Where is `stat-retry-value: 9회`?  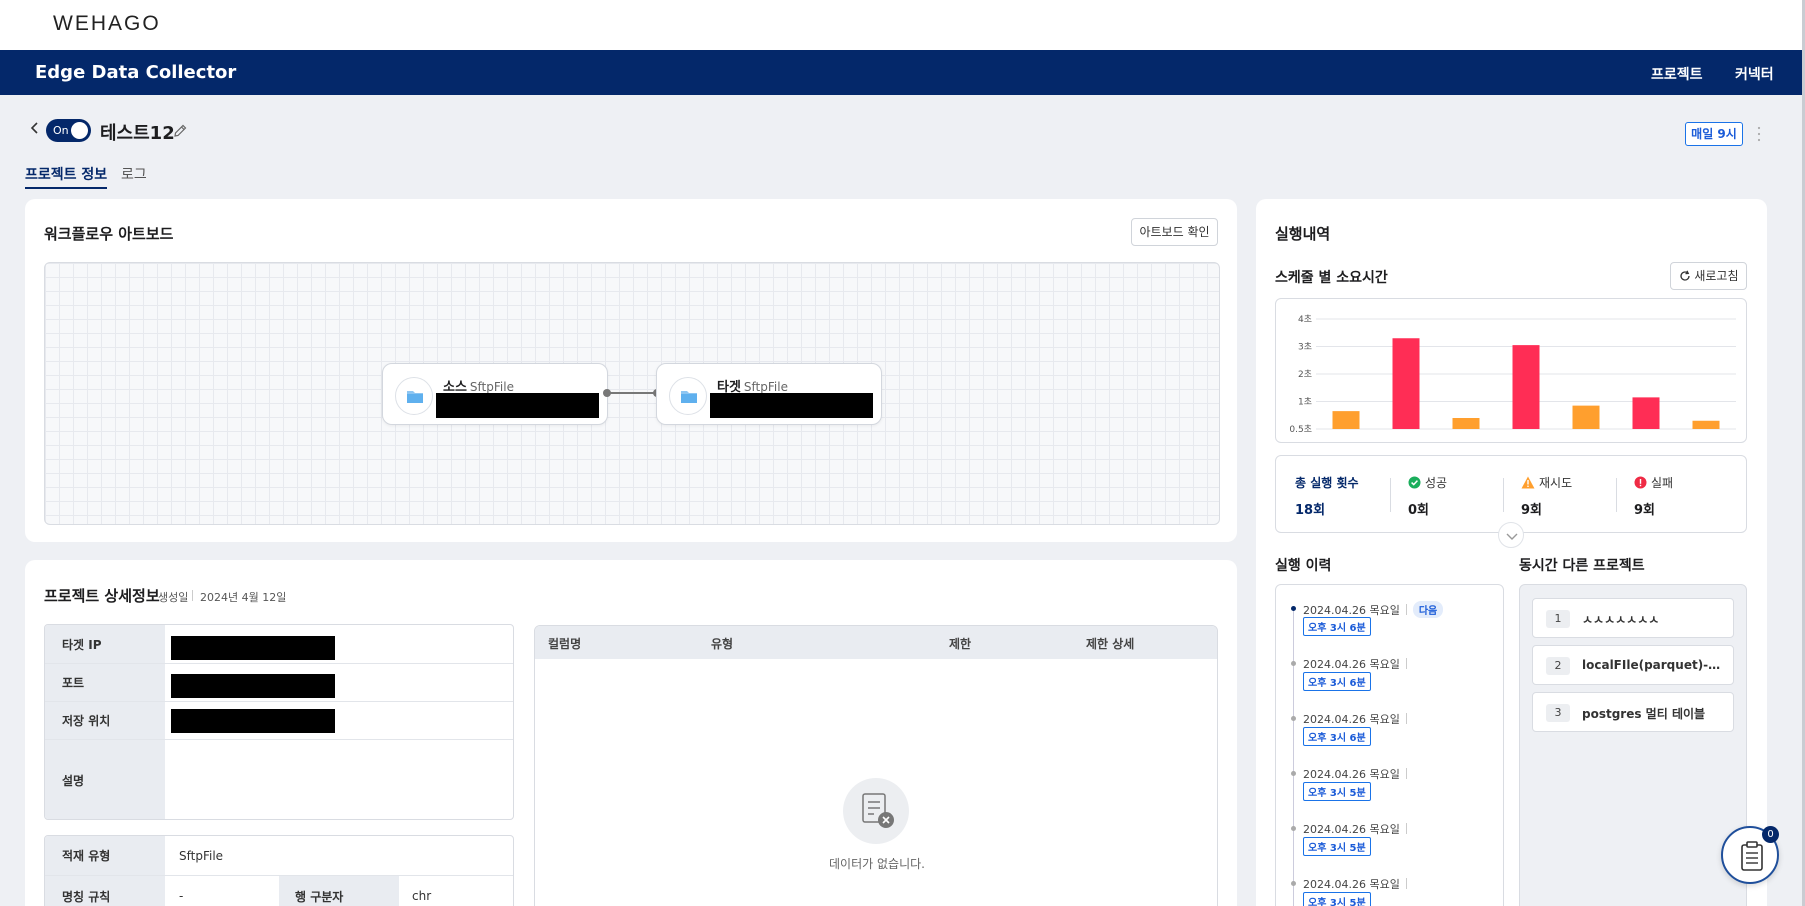
stat-retry-value: 9회 is located at coordinates (1532, 510).